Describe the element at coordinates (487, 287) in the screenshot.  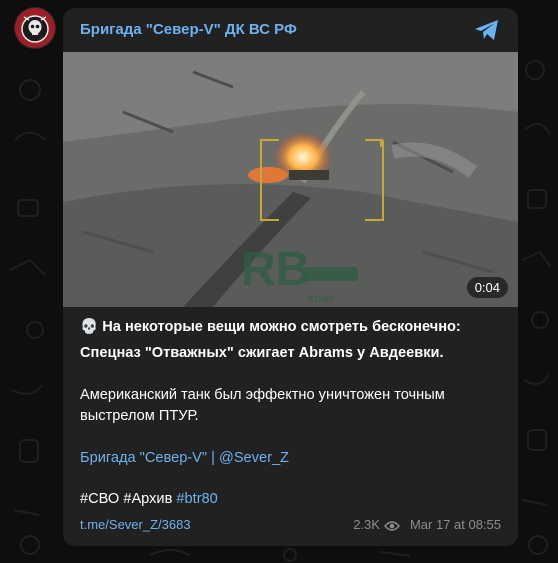
I see `video-duration: 0:04` at that location.